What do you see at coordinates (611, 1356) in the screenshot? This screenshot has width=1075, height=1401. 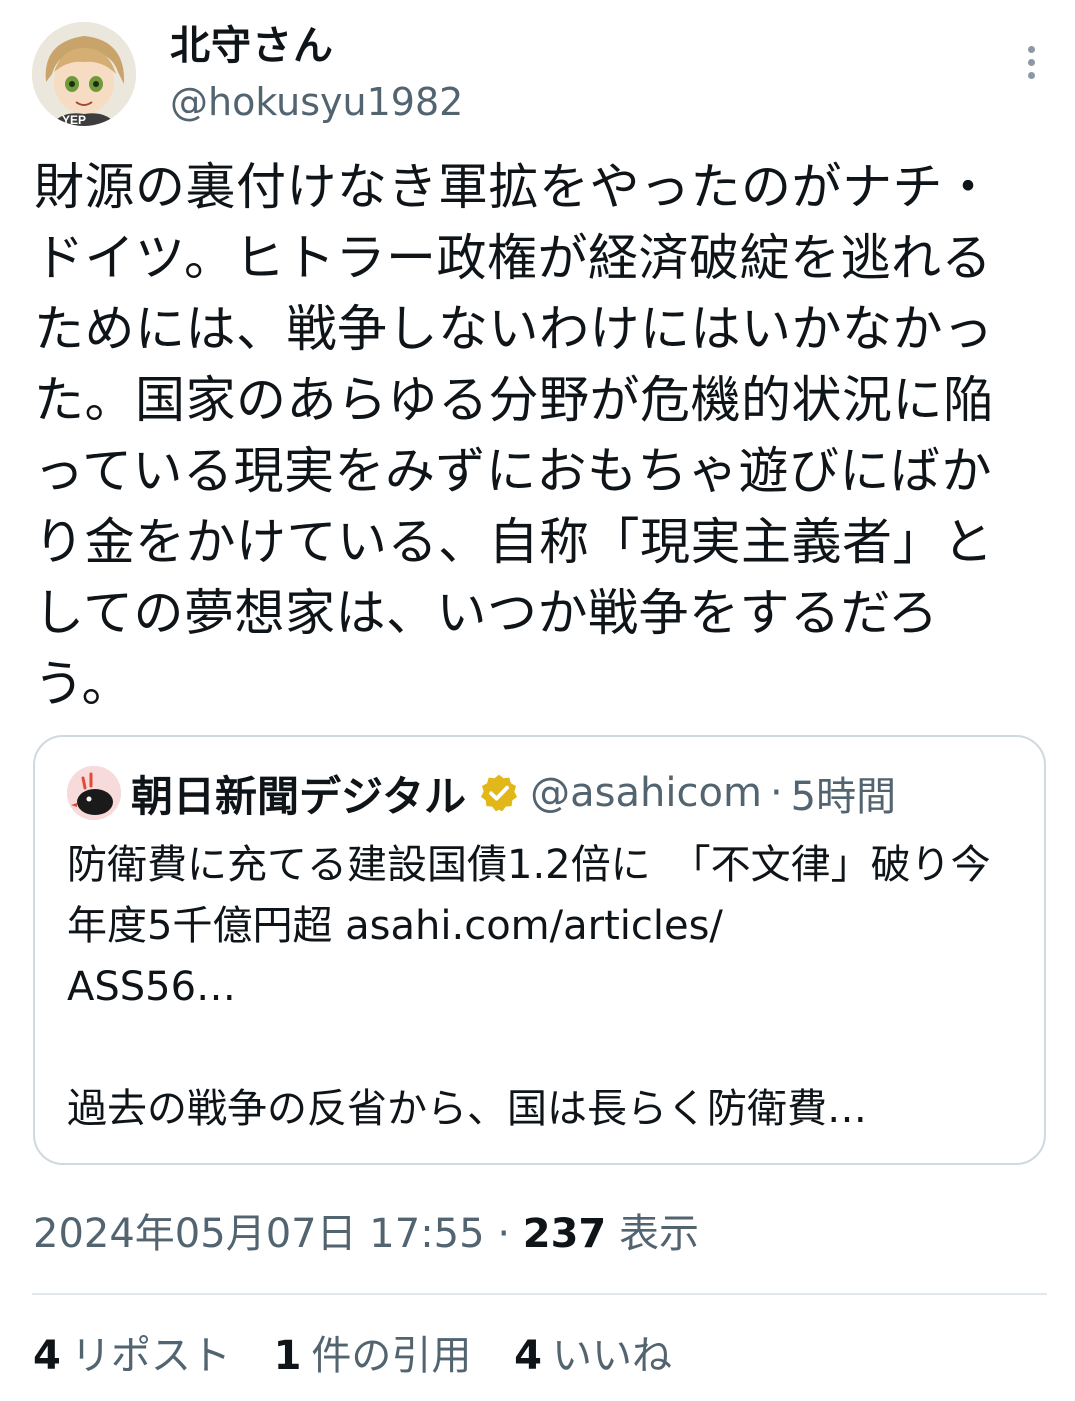 I see `stat-label: いいね` at bounding box center [611, 1356].